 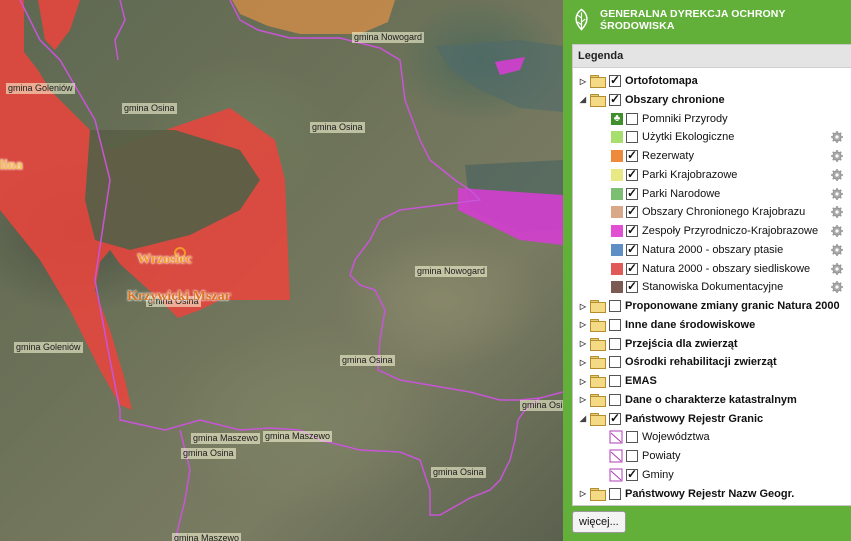 I want to click on gmina-border, so click(x=120, y=30).